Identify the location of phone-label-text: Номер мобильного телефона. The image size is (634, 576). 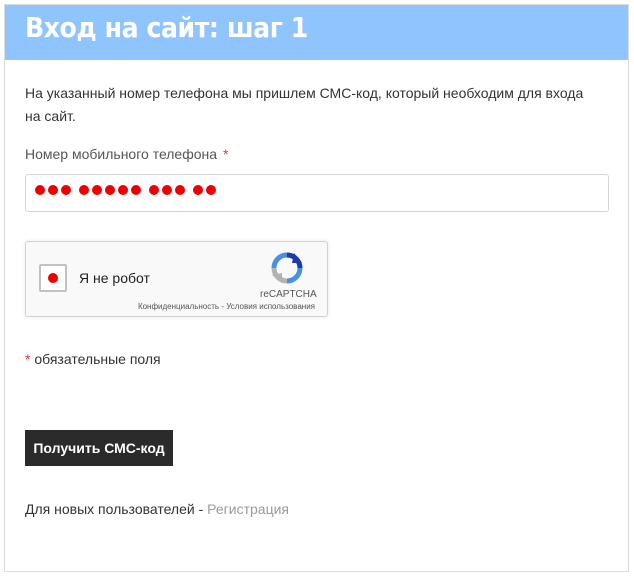
(121, 154).